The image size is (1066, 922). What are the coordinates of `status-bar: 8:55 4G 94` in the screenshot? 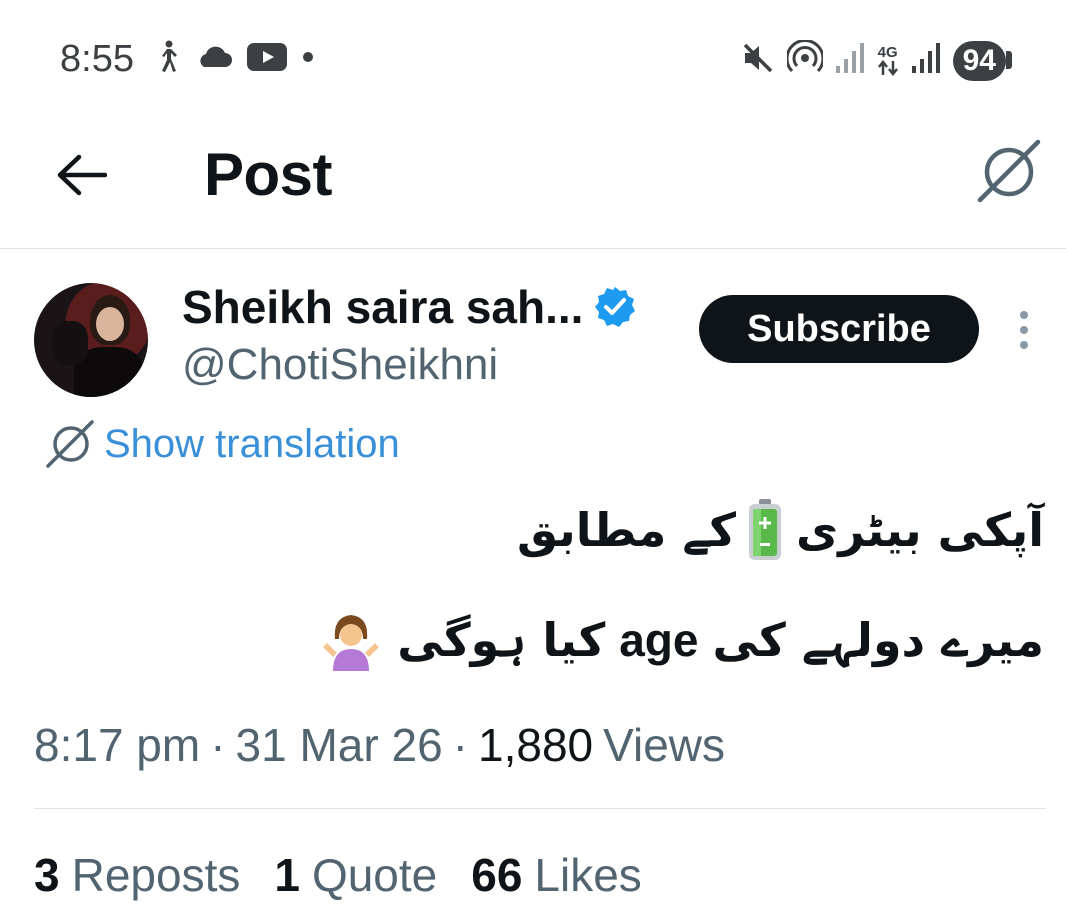 It's located at (533, 60).